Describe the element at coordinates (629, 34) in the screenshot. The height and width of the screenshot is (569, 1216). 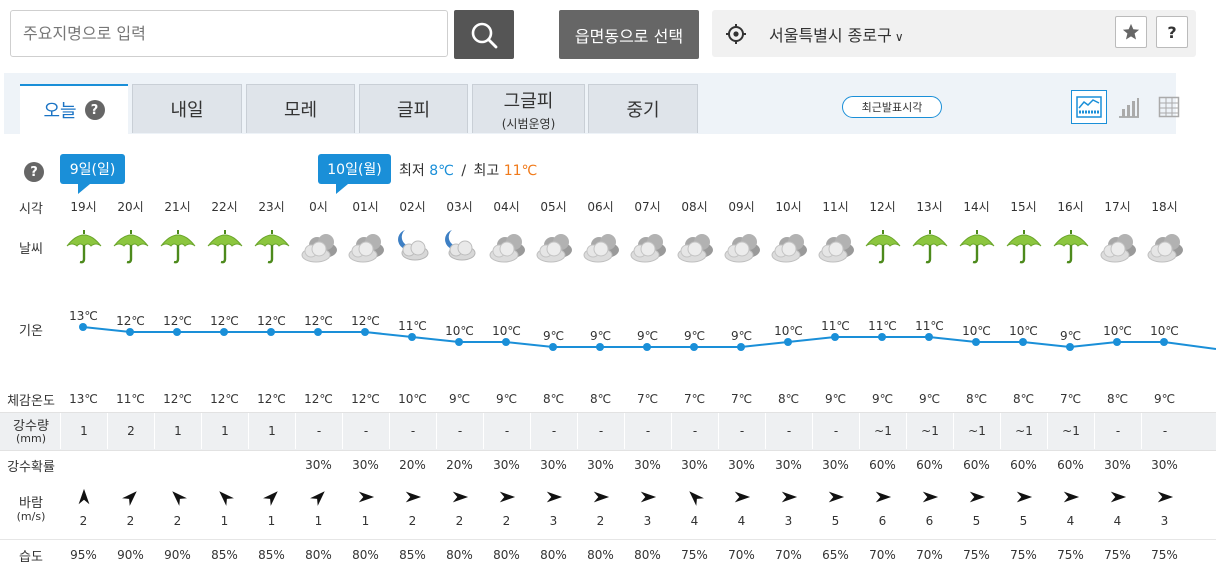
I see `region-select-button: 읍면동으로 선택` at that location.